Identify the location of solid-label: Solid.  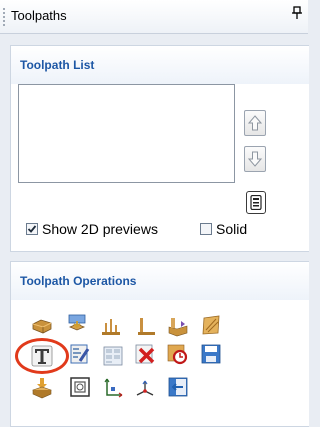
(232, 229).